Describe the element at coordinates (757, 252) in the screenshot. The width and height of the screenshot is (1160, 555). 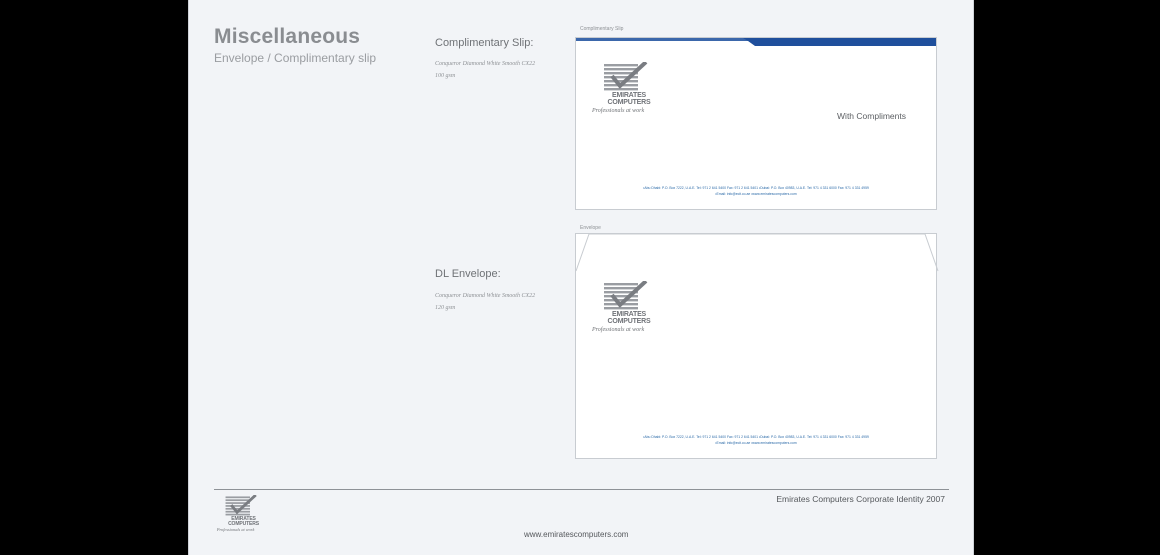
I see `envelope-flap` at that location.